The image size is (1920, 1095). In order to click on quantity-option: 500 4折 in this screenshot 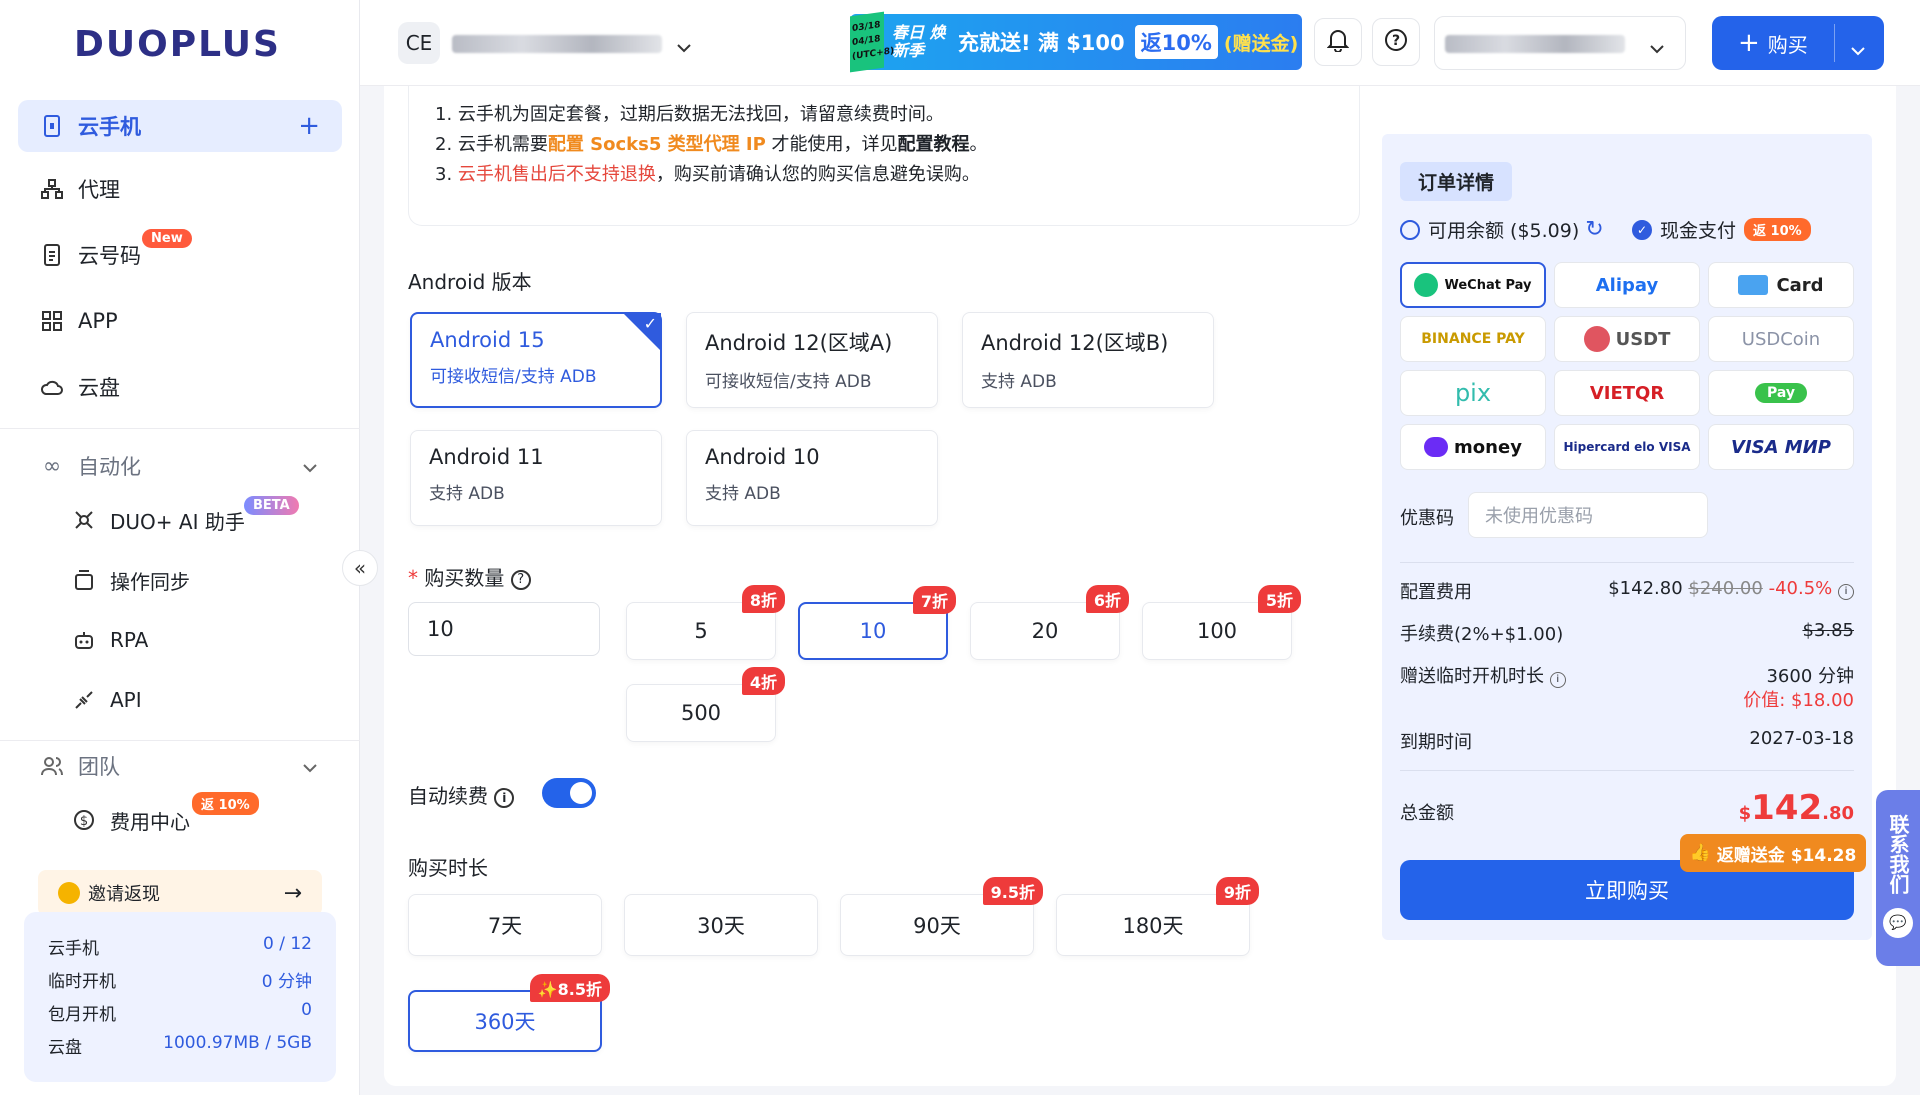, I will do `click(705, 704)`.